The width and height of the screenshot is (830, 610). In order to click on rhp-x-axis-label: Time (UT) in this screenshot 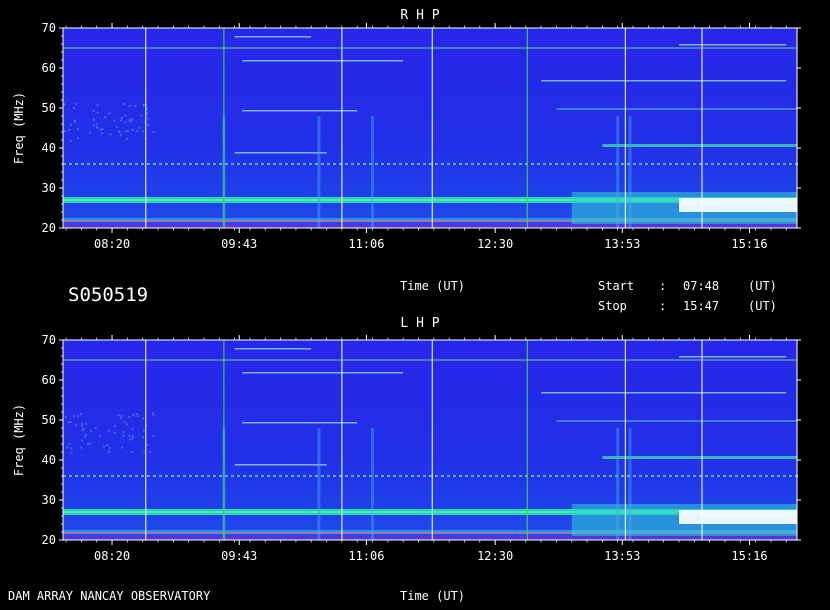, I will do `click(432, 286)`.